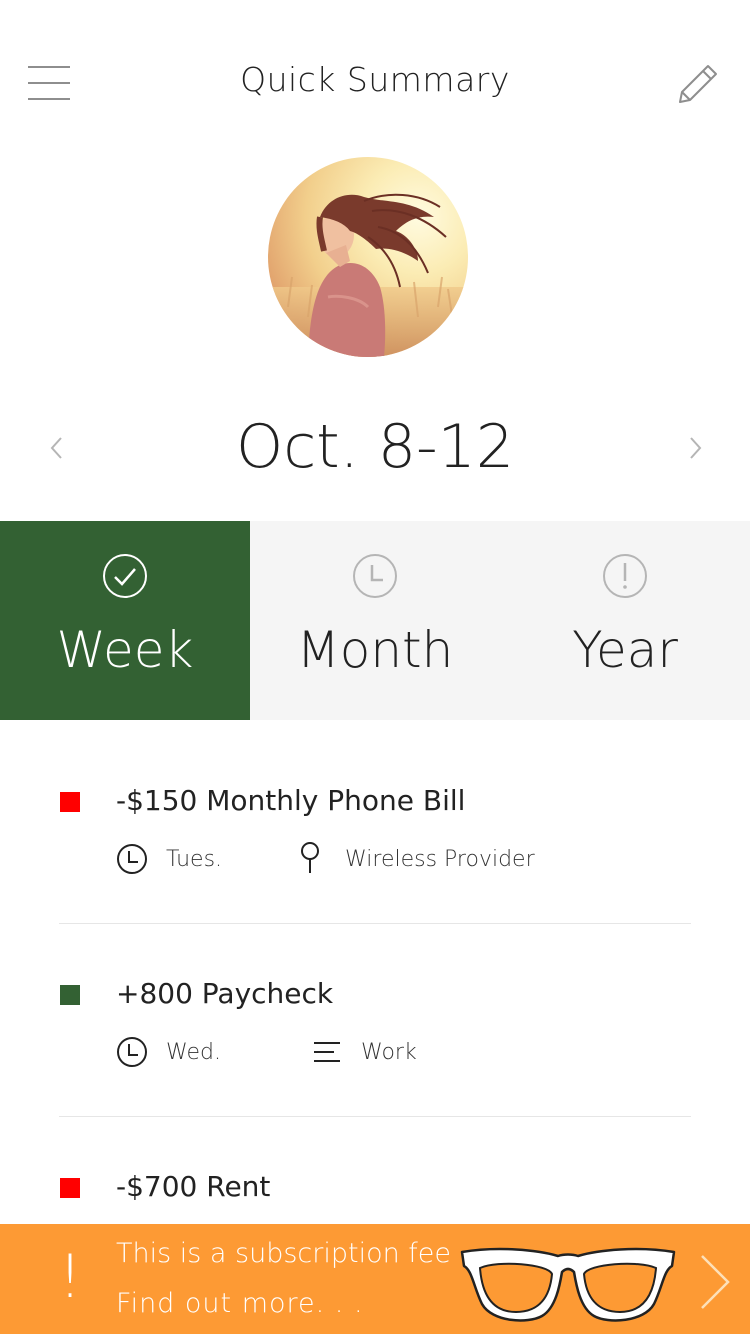 The image size is (750, 1334). I want to click on alert-icon: !, so click(70, 1277).